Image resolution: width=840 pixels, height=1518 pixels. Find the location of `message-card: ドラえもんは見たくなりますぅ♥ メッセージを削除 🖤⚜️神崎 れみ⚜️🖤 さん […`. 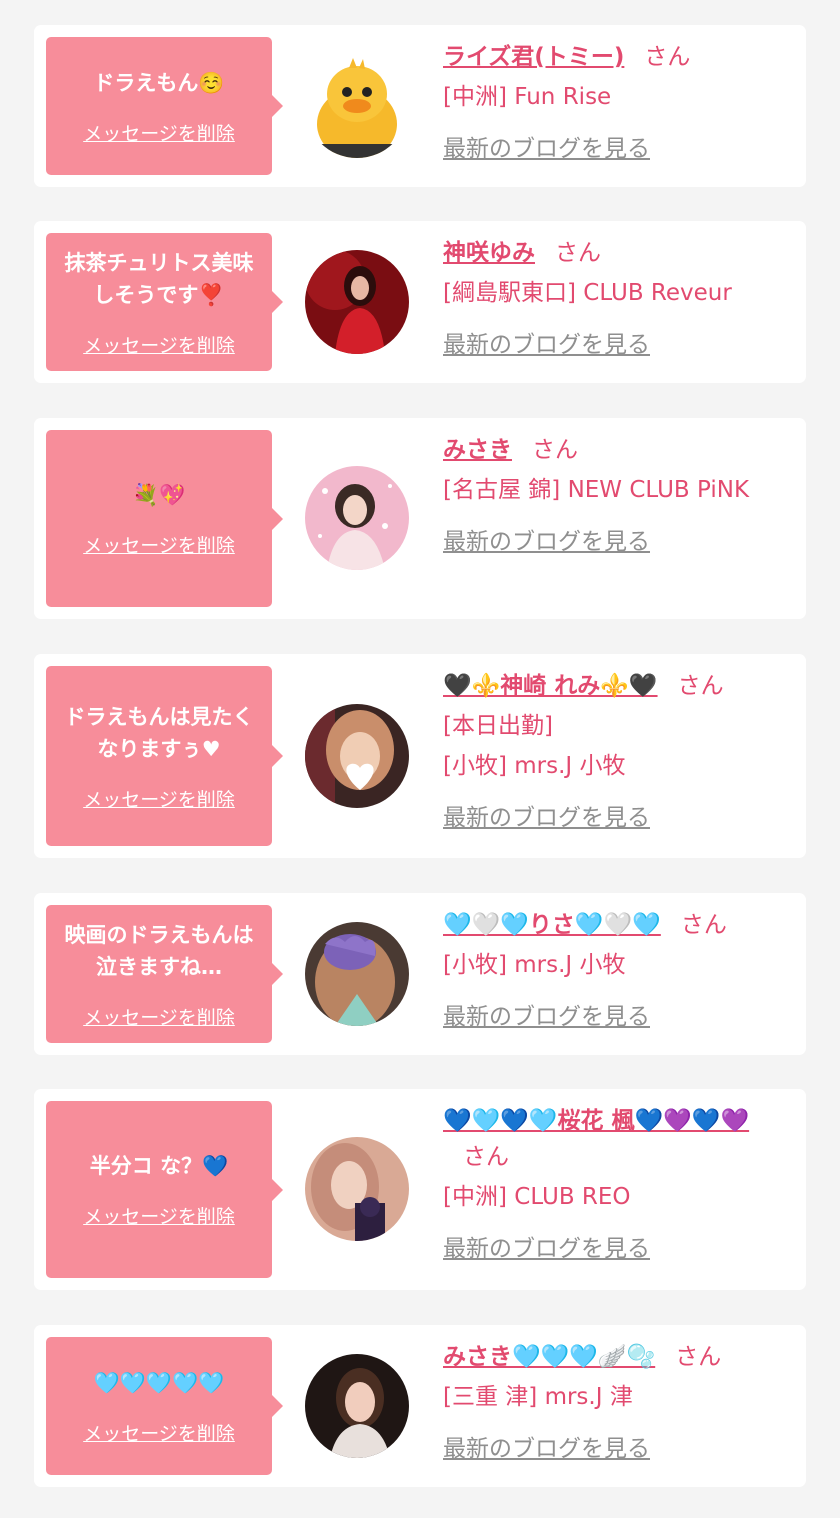

message-card: ドラえもんは見たくなりますぅ♥ メッセージを削除 🖤⚜️神崎 れみ⚜️🖤 さん [… is located at coordinates (420, 756).